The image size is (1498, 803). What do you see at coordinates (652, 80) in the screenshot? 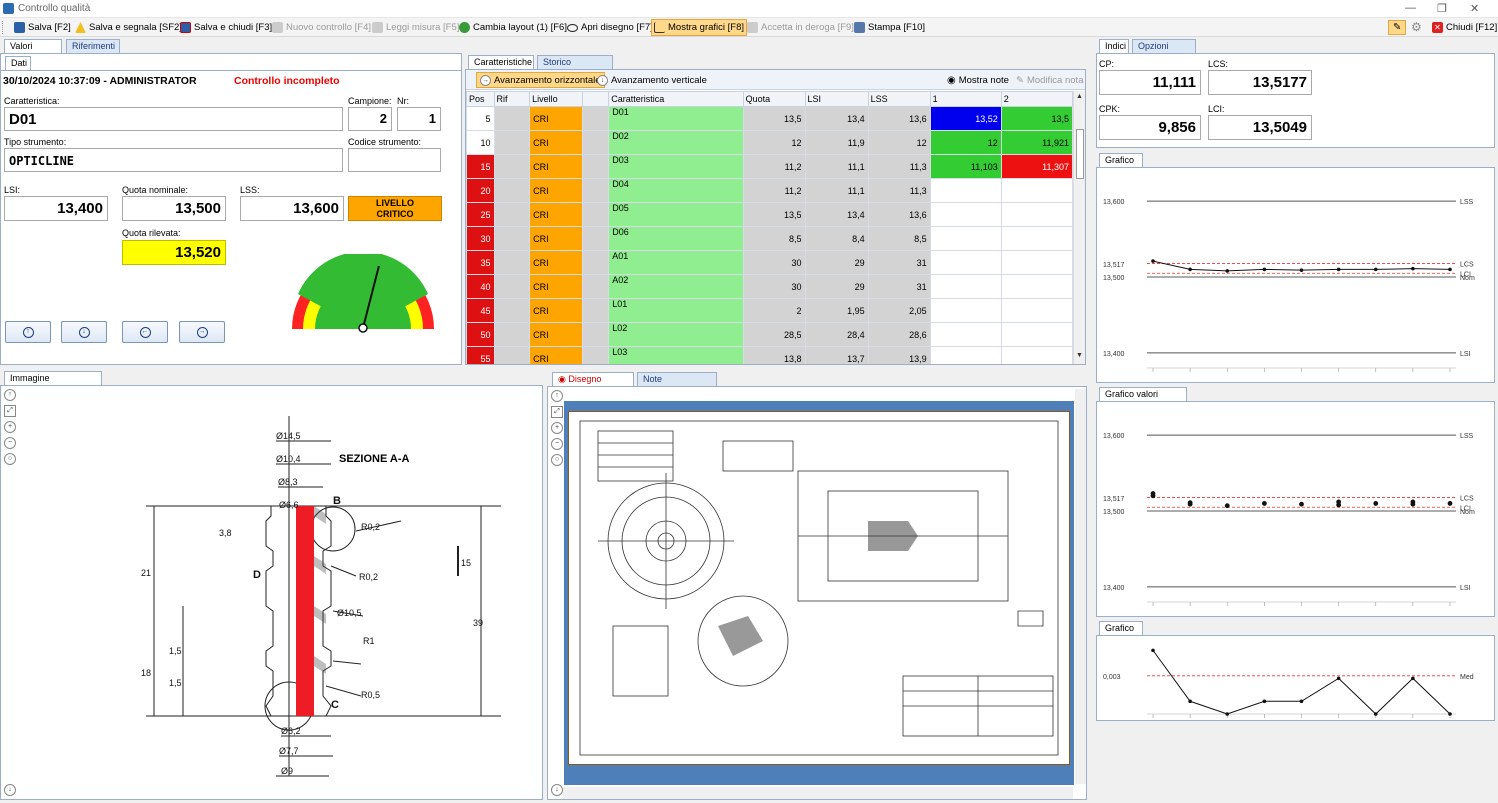
I see `vertical-advance-button: ↓ Avanzamento verticale` at bounding box center [652, 80].